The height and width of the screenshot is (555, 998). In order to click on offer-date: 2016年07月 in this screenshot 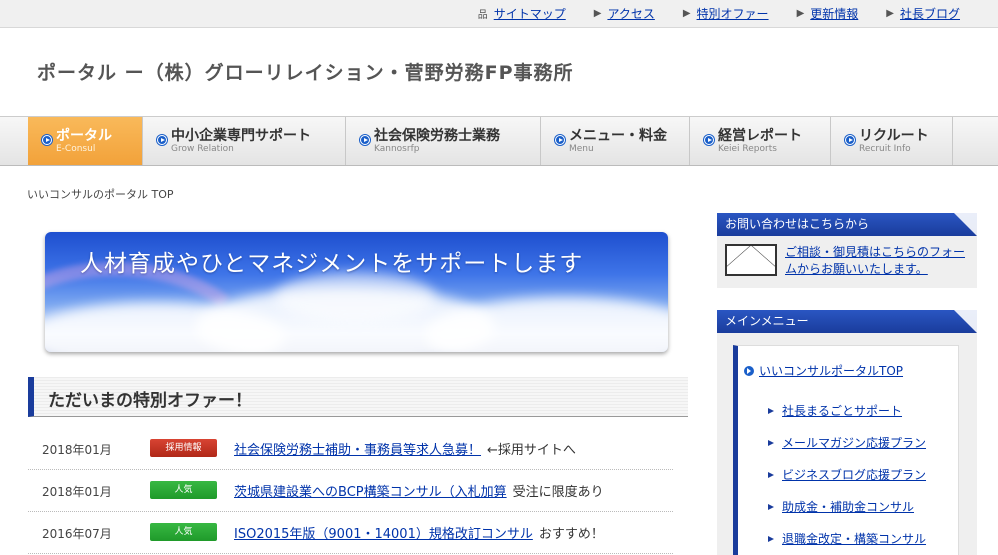, I will do `click(77, 534)`.